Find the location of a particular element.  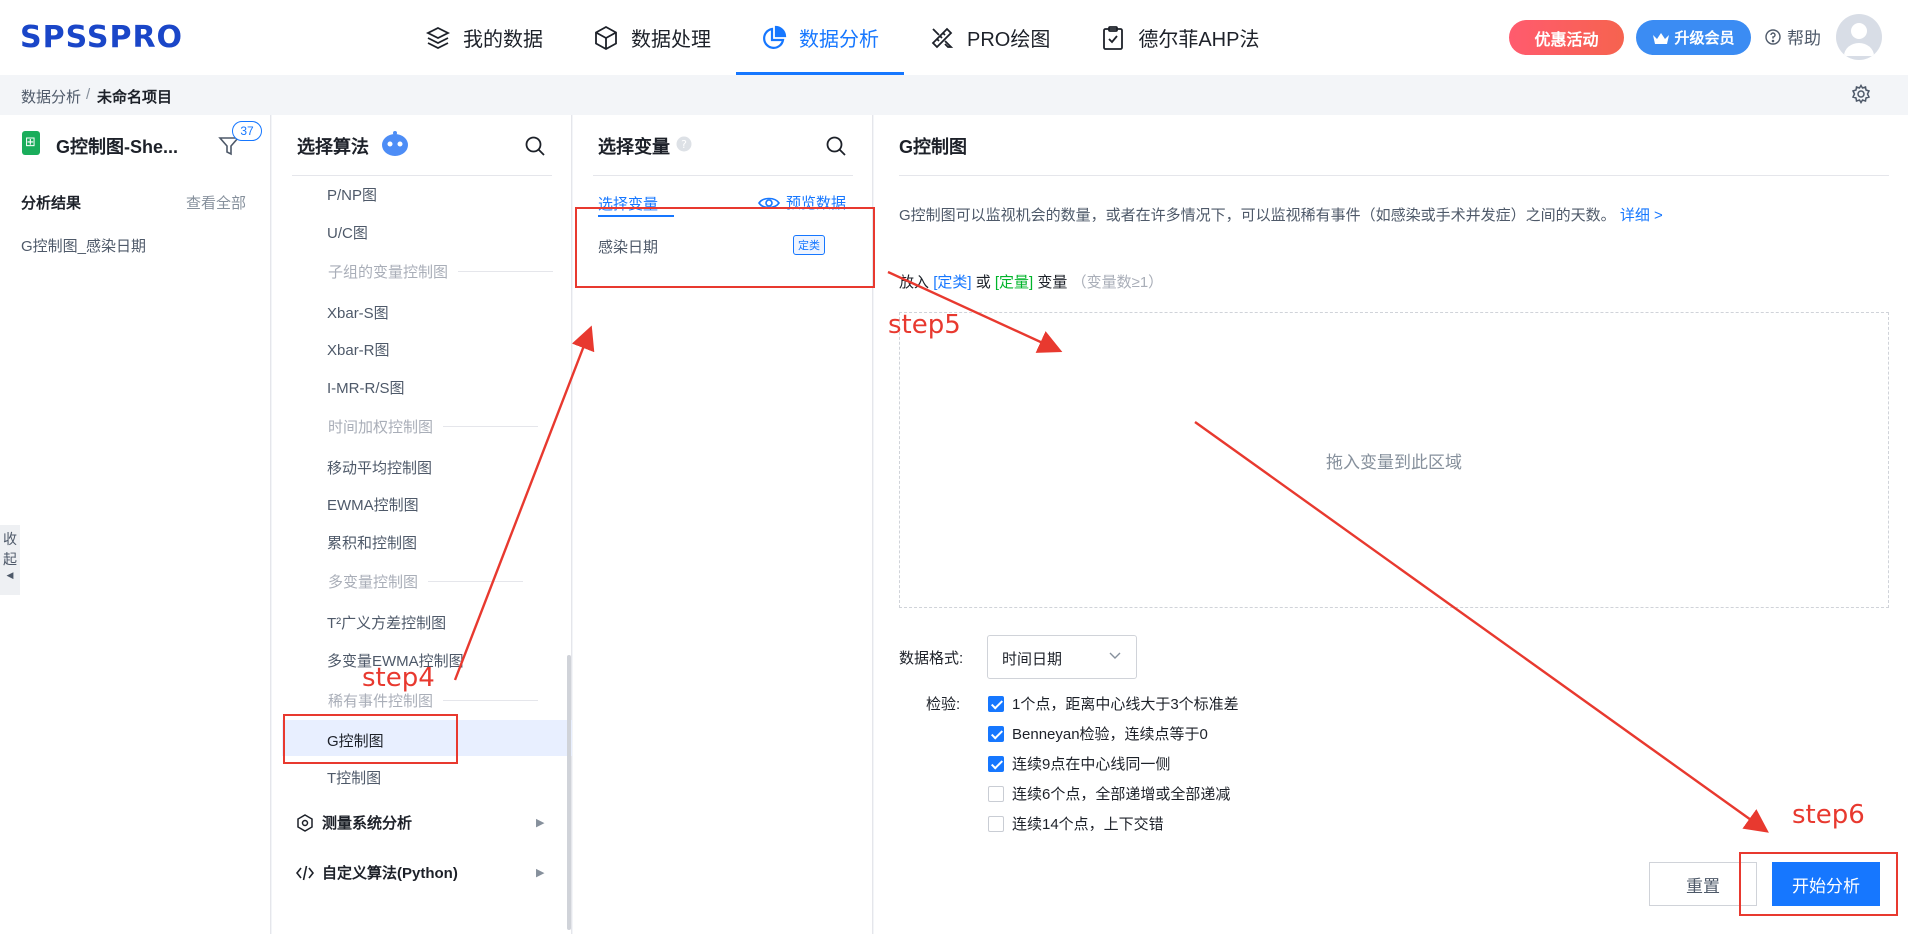

check-option: 连续6个点，全部递增或全部递减 is located at coordinates (1109, 793).